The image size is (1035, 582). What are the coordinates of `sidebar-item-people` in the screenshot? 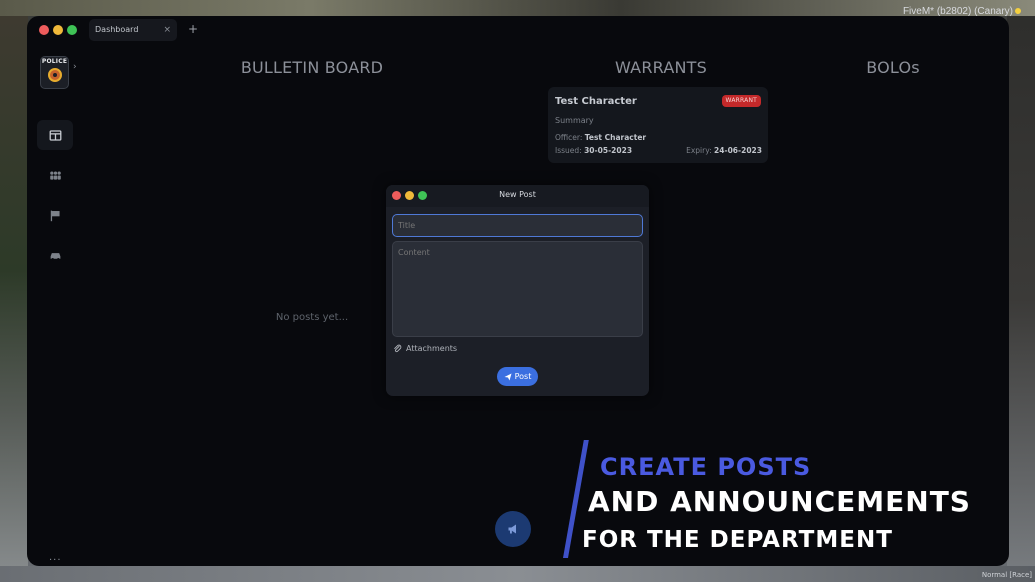 It's located at (55, 175).